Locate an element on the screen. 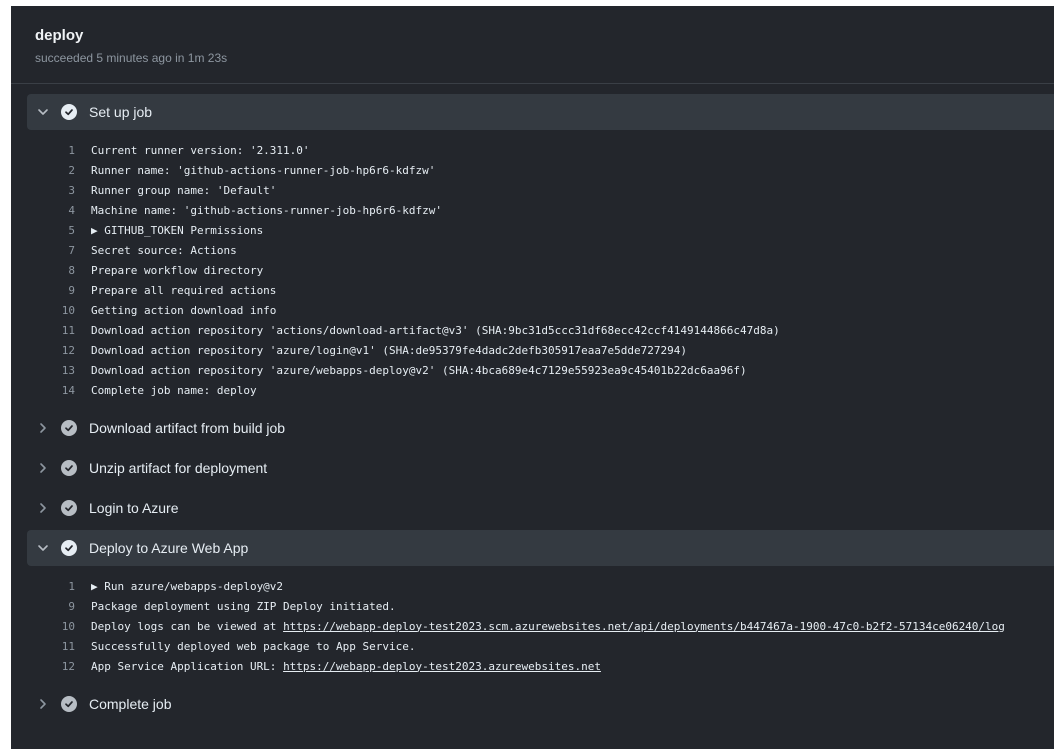 Image resolution: width=1054 pixels, height=749 pixels. line-number: 14 is located at coordinates (59, 390).